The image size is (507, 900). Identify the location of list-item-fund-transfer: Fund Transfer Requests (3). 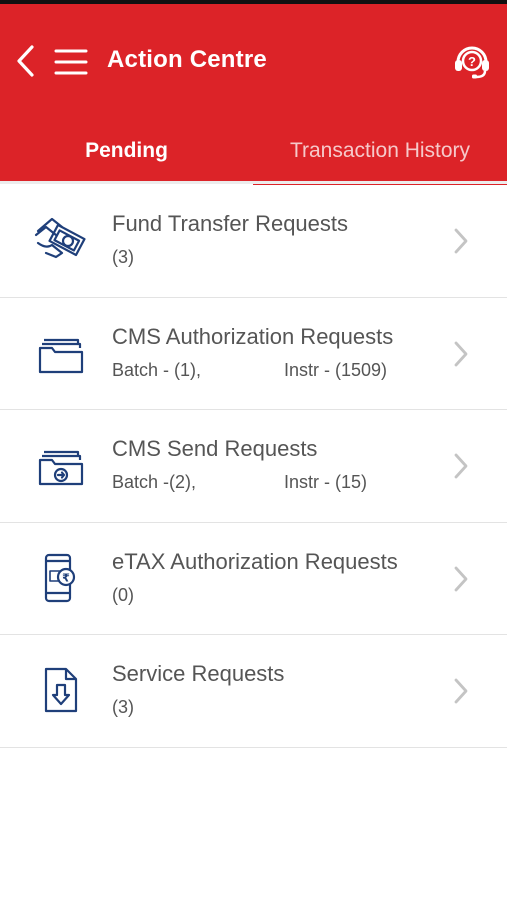
(253, 241).